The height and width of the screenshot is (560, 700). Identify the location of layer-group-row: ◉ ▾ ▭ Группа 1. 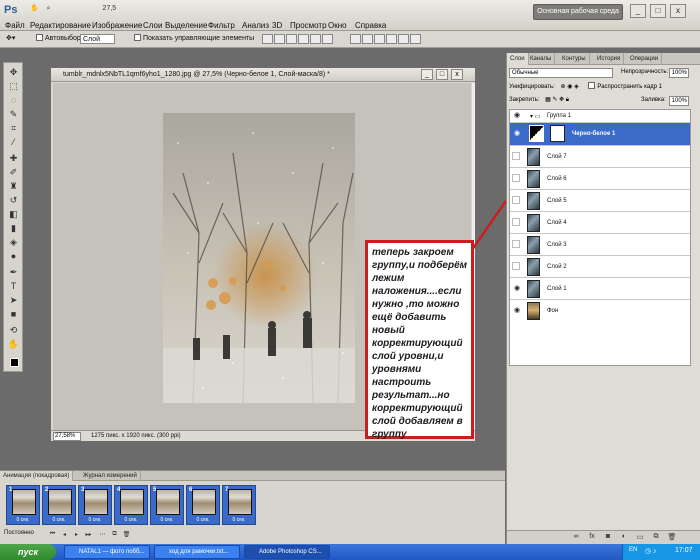
(600, 116).